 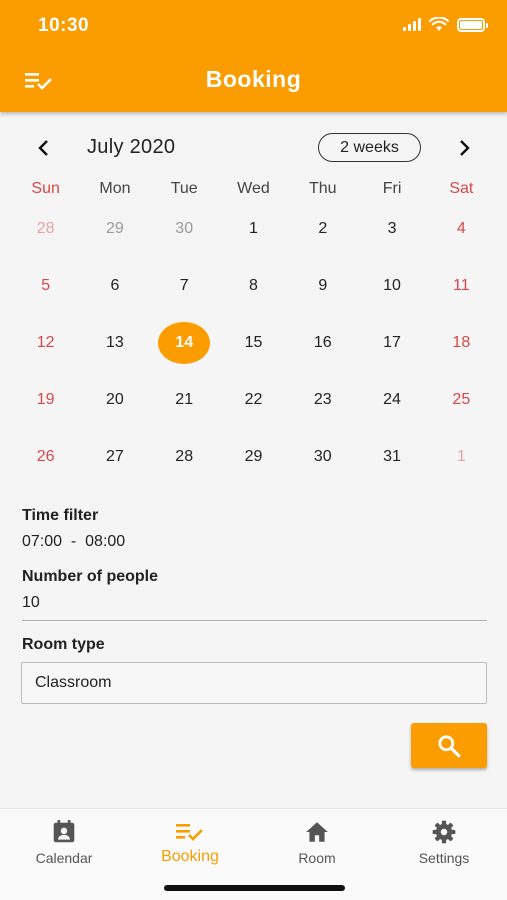 I want to click on gear-icon, so click(x=444, y=832).